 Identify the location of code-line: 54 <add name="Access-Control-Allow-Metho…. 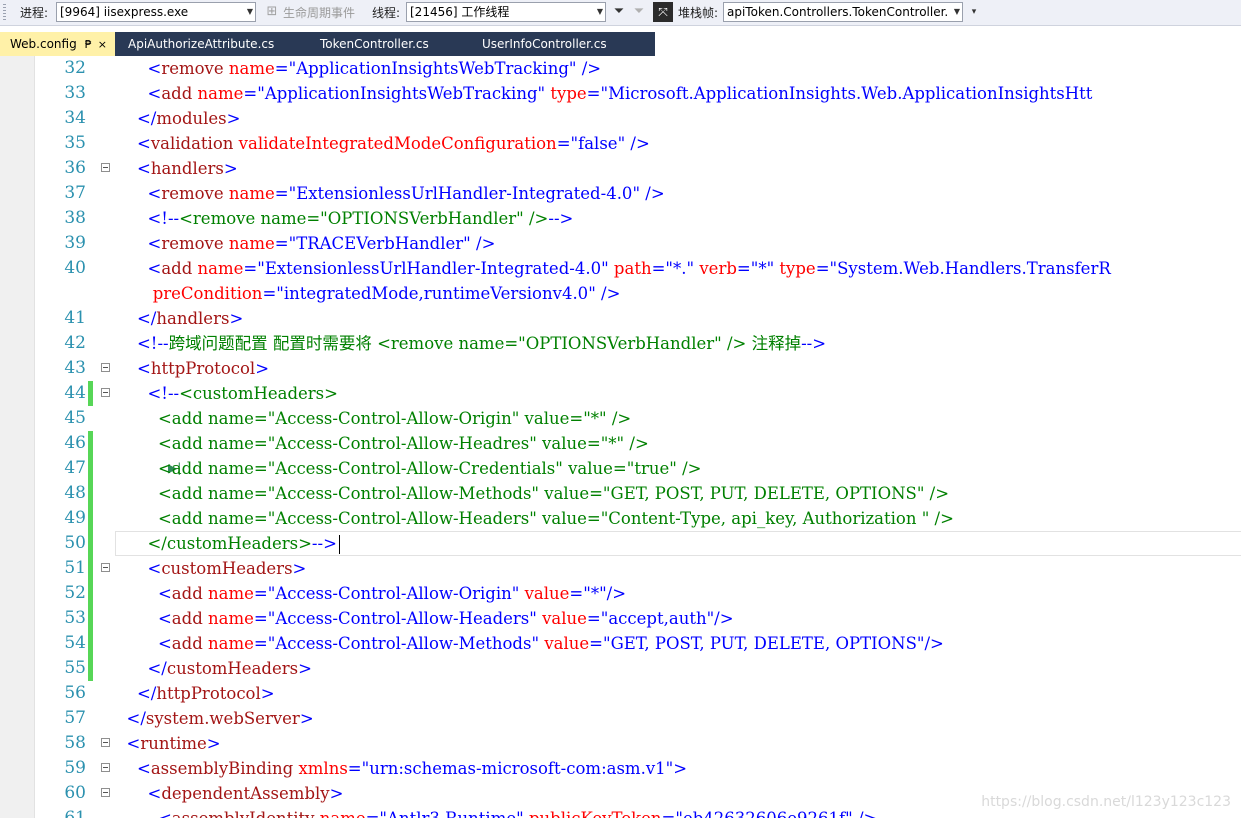
(620, 643).